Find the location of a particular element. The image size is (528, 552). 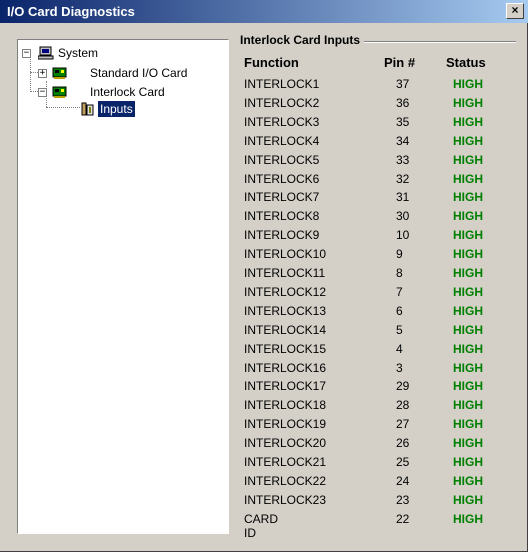

pin-cell: 6 is located at coordinates (399, 310).